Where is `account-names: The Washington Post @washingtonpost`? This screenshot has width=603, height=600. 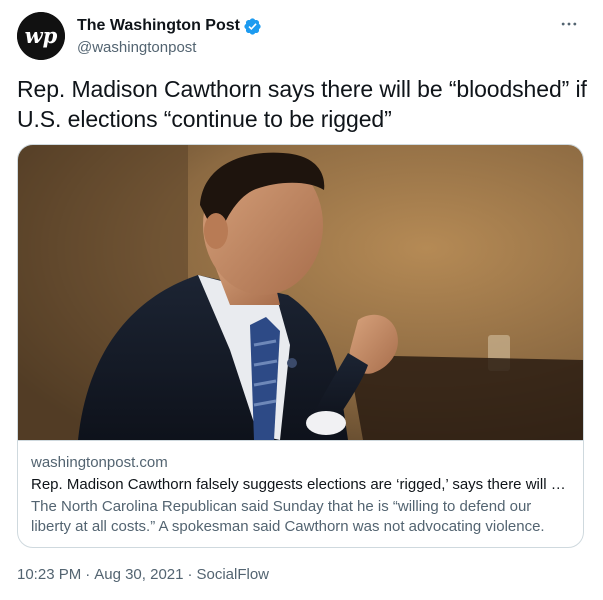 account-names: The Washington Post @washingtonpost is located at coordinates (169, 35).